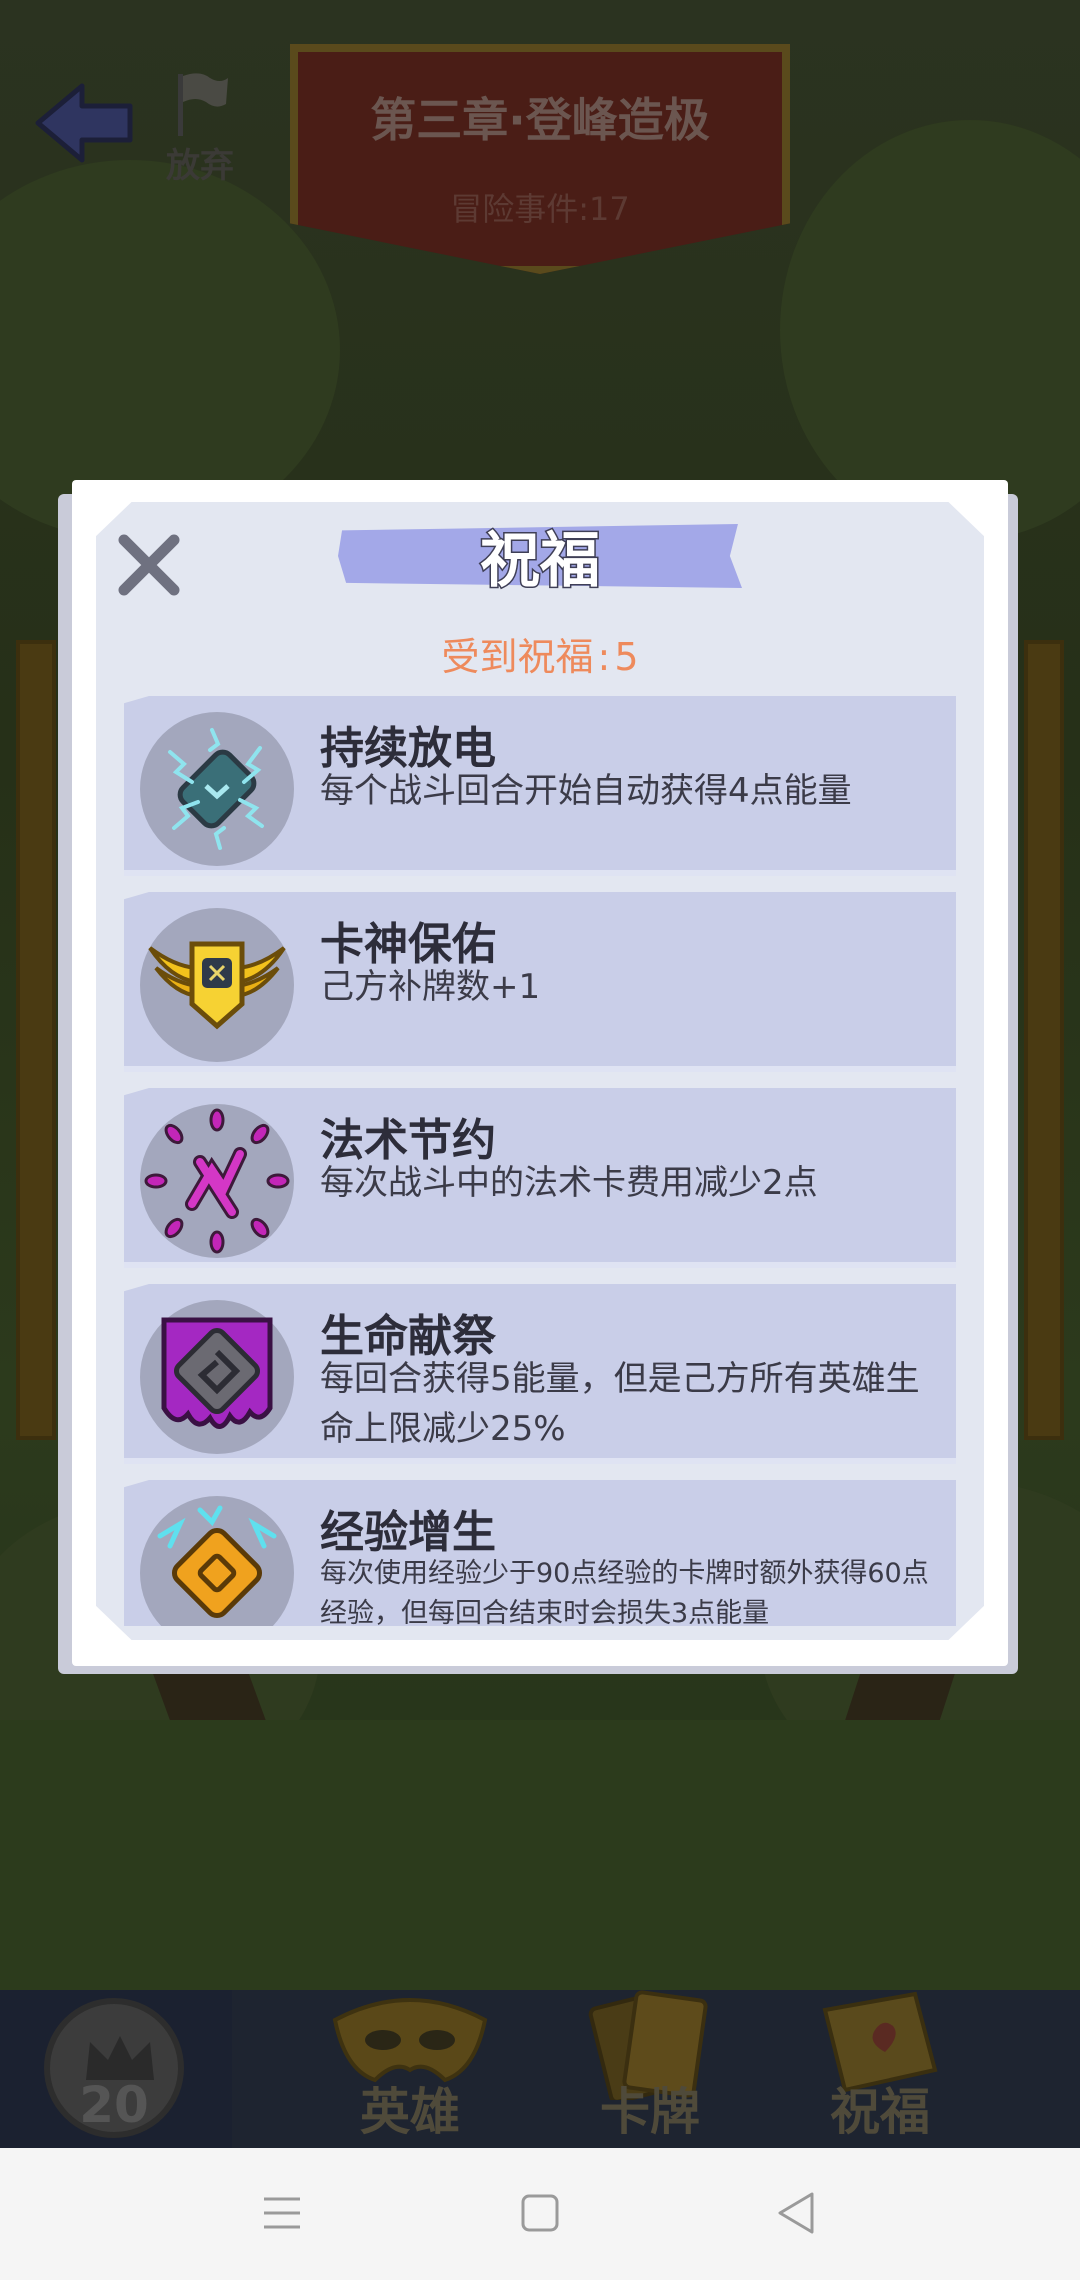 The image size is (1080, 2280). I want to click on abandon-button: 放弃, so click(200, 128).